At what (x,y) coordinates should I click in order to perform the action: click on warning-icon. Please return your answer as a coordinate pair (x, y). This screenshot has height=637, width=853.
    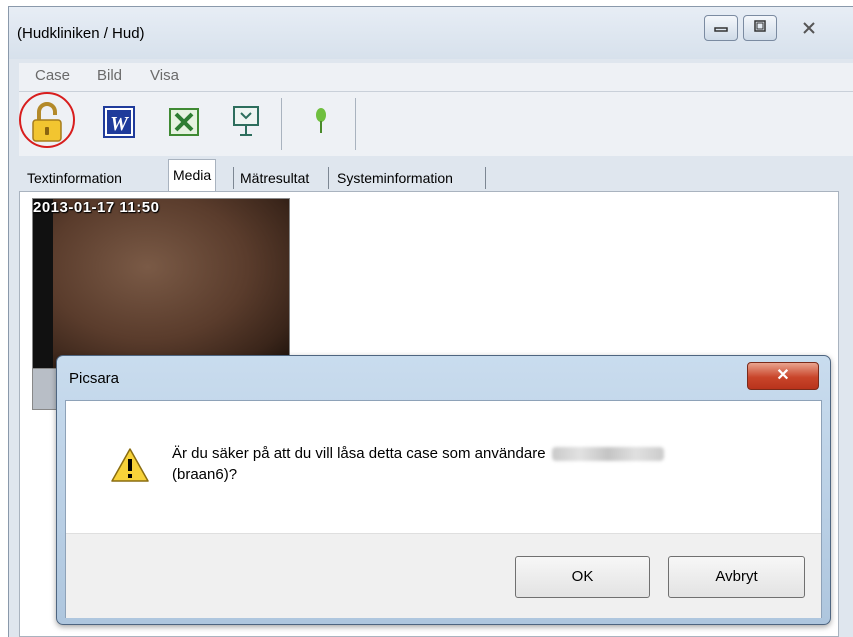
    Looking at the image, I should click on (130, 465).